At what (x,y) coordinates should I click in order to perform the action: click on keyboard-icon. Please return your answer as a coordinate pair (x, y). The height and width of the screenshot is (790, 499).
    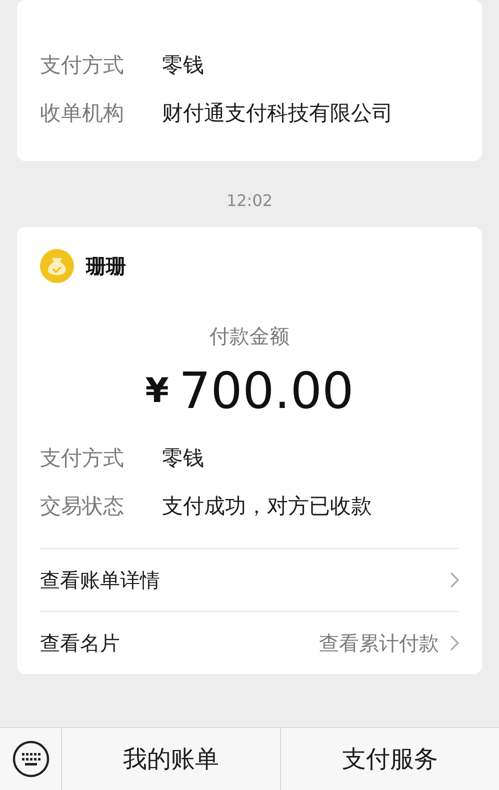
    Looking at the image, I should click on (31, 759).